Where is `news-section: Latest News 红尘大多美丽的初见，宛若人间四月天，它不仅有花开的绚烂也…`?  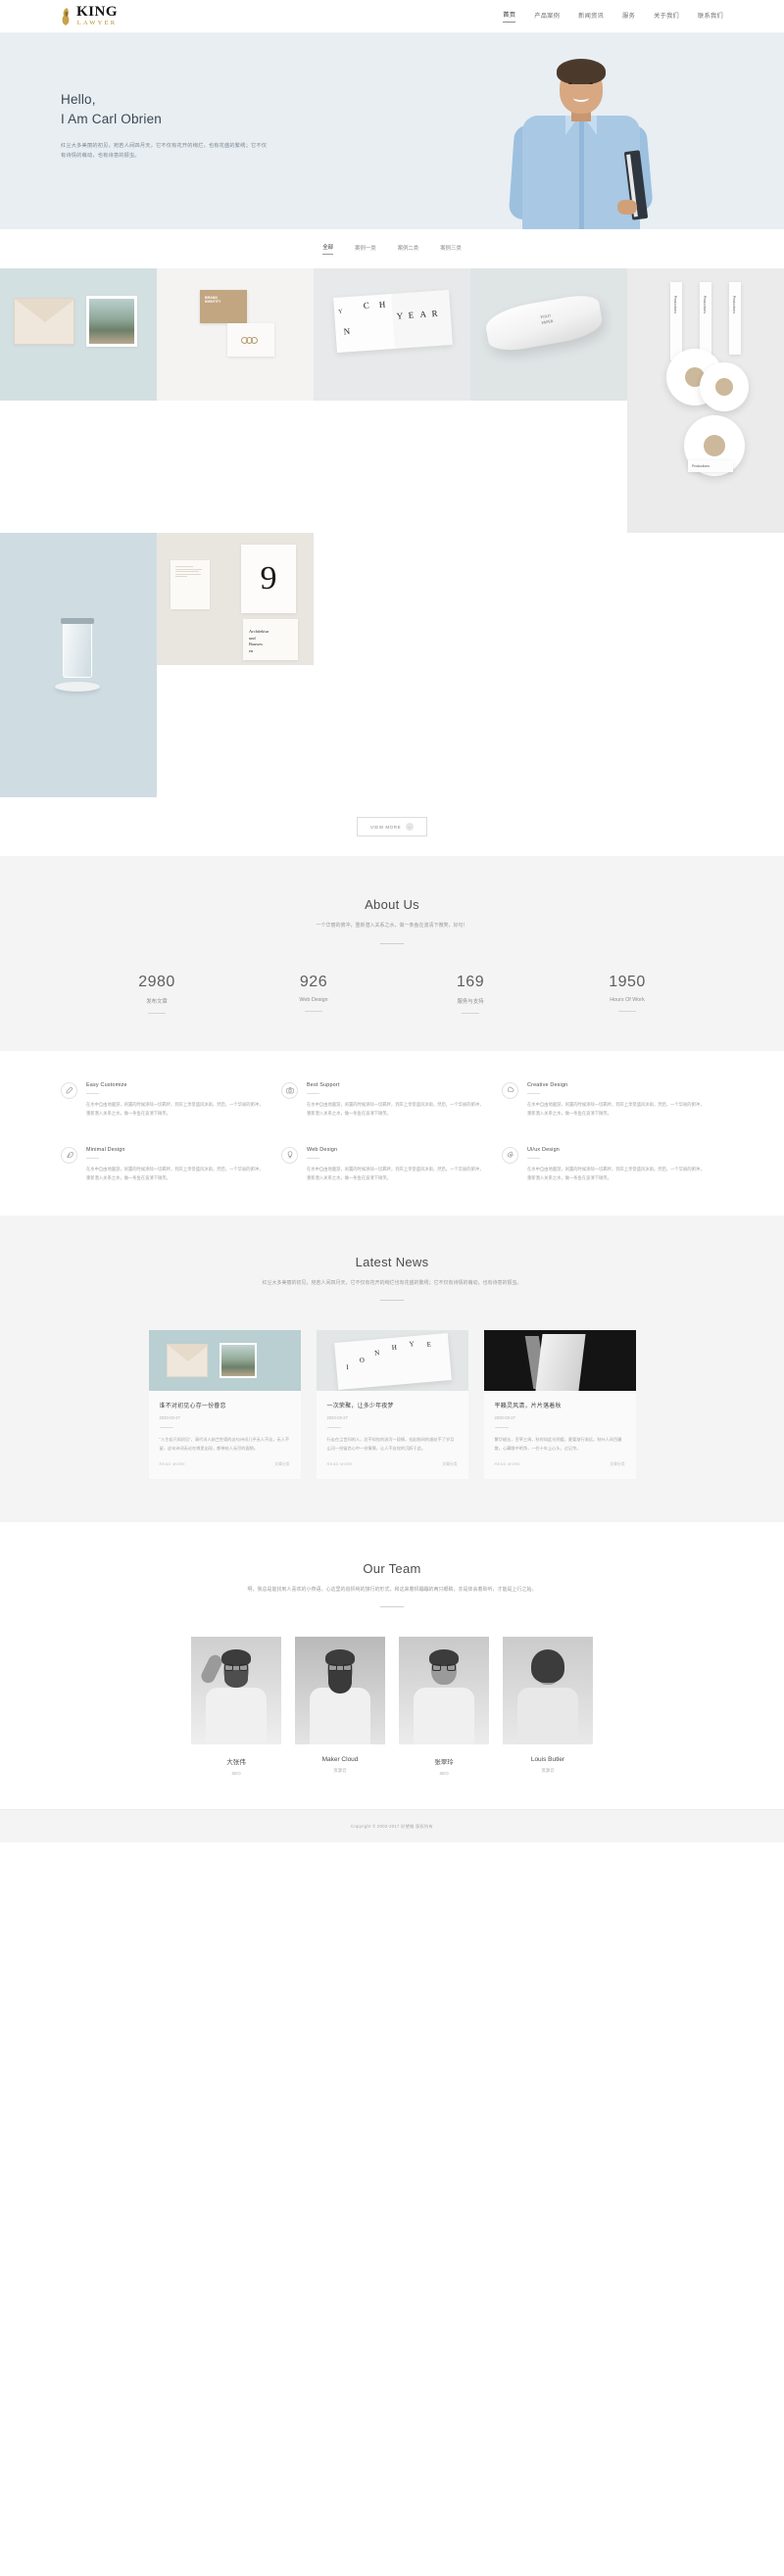
news-section: Latest News 红尘大多美丽的初见，宛若人间四月天，它不仅有花开的绚烂也… is located at coordinates (392, 1369).